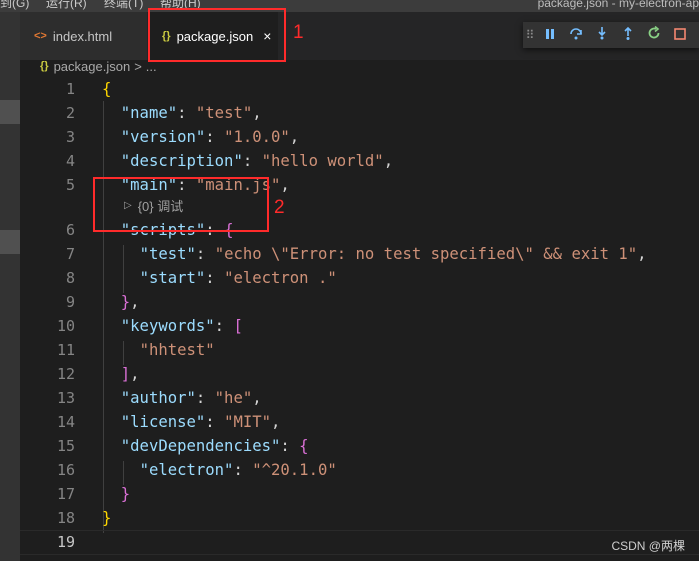 The image size is (699, 561). I want to click on pause-icon, so click(550, 35).